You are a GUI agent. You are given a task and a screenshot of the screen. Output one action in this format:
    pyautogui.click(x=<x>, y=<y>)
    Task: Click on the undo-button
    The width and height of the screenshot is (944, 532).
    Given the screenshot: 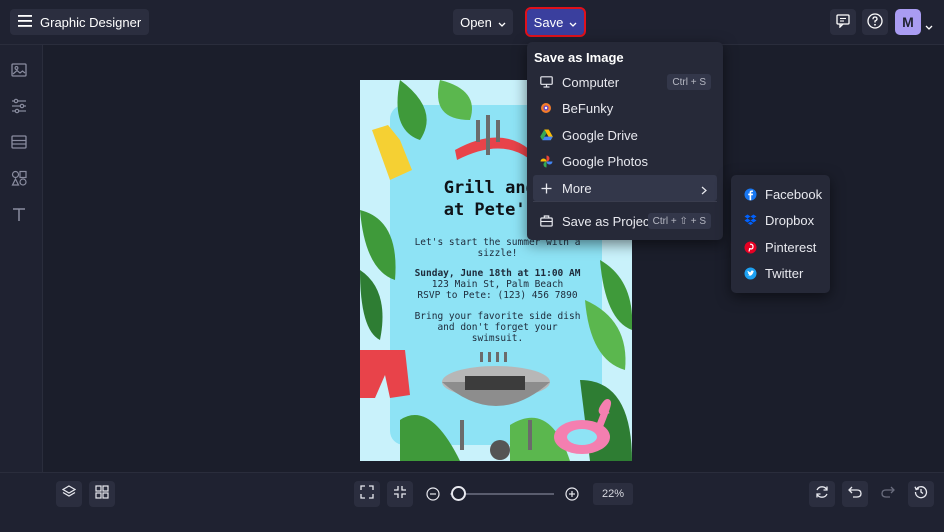 What is the action you would take?
    pyautogui.click(x=855, y=494)
    